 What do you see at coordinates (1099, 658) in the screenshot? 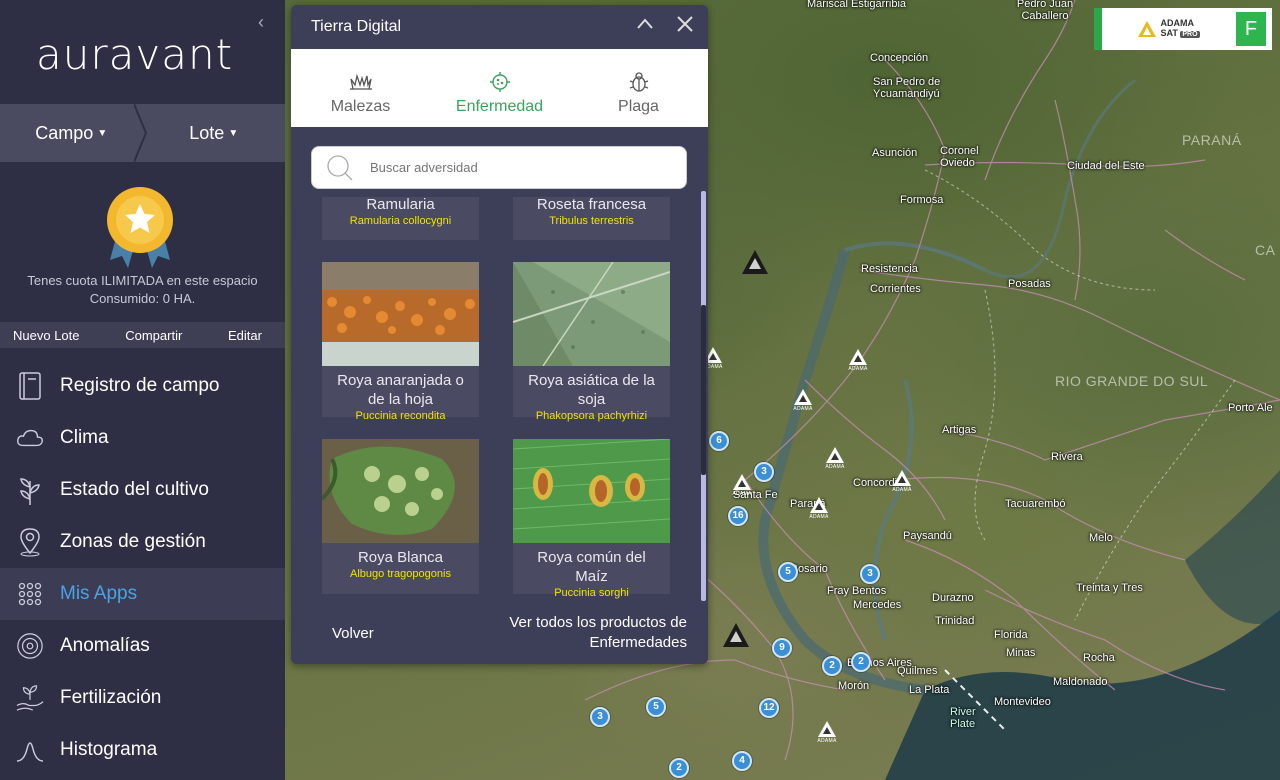
I see `map-label: Rocha` at bounding box center [1099, 658].